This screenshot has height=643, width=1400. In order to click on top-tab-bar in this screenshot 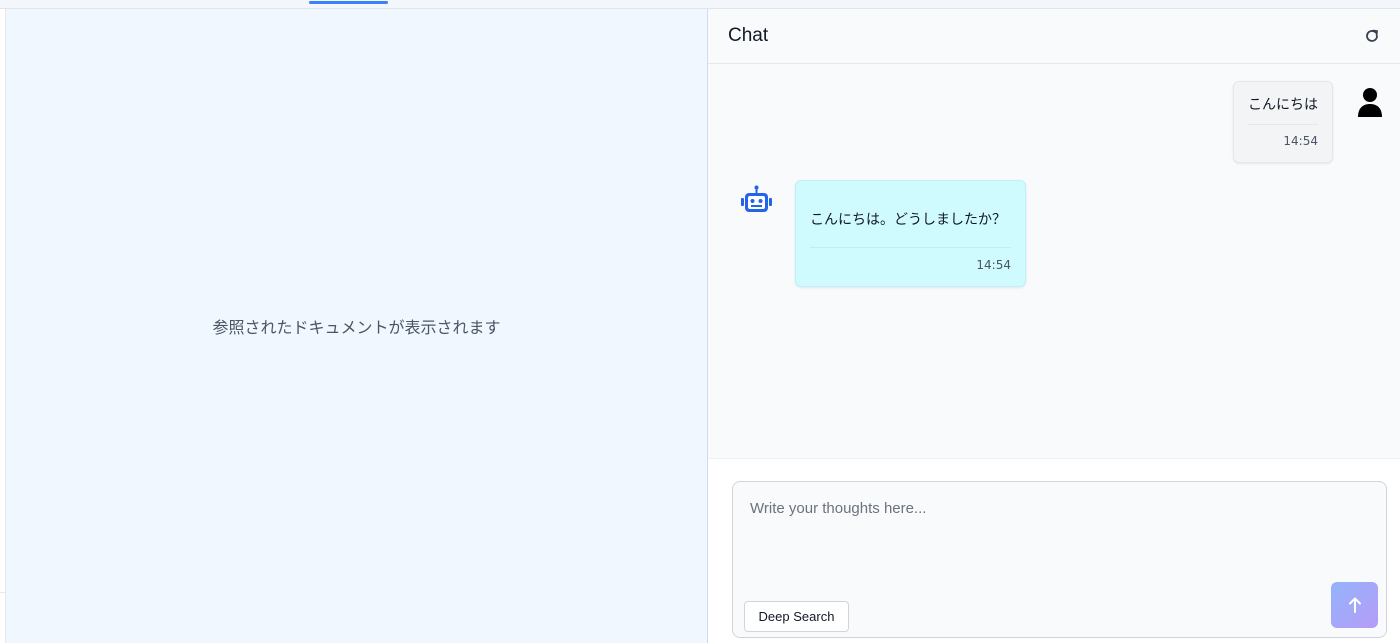, I will do `click(700, 4)`.